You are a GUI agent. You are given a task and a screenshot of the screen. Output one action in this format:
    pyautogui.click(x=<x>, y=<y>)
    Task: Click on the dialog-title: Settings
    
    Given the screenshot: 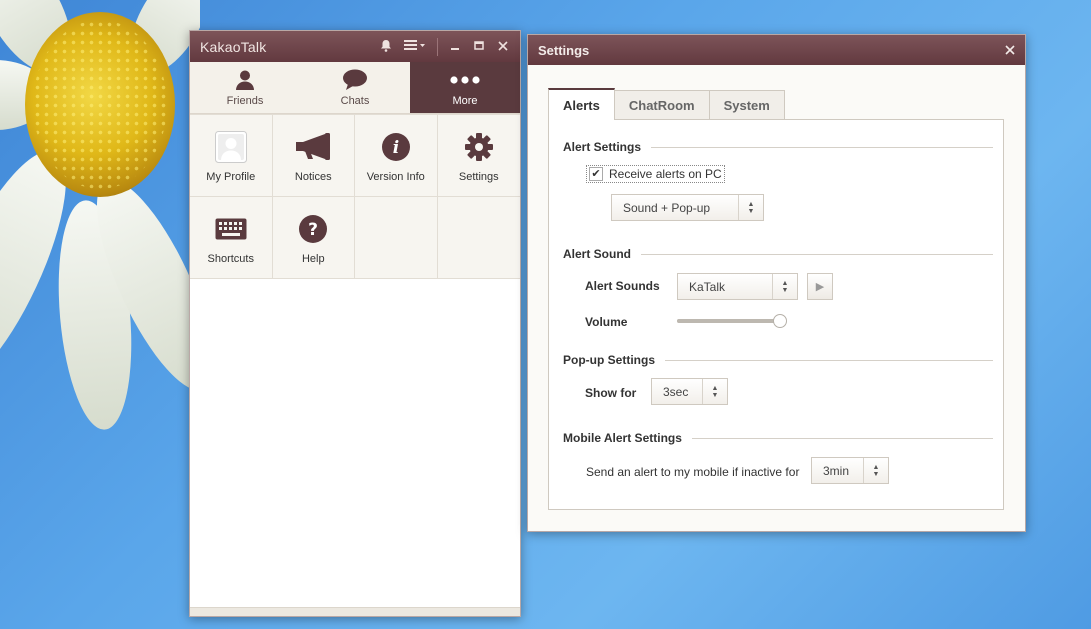 What is the action you would take?
    pyautogui.click(x=564, y=50)
    